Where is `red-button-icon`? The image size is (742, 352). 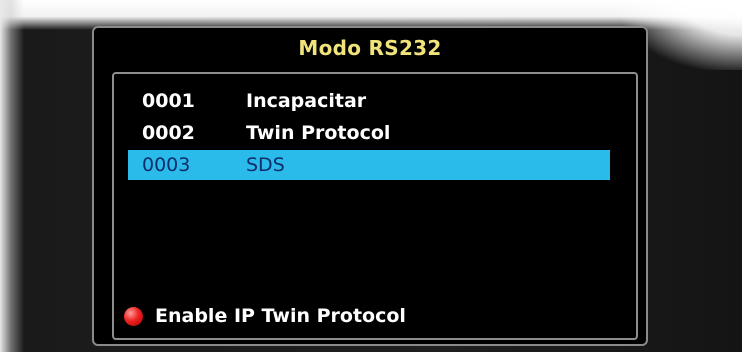 red-button-icon is located at coordinates (133, 316).